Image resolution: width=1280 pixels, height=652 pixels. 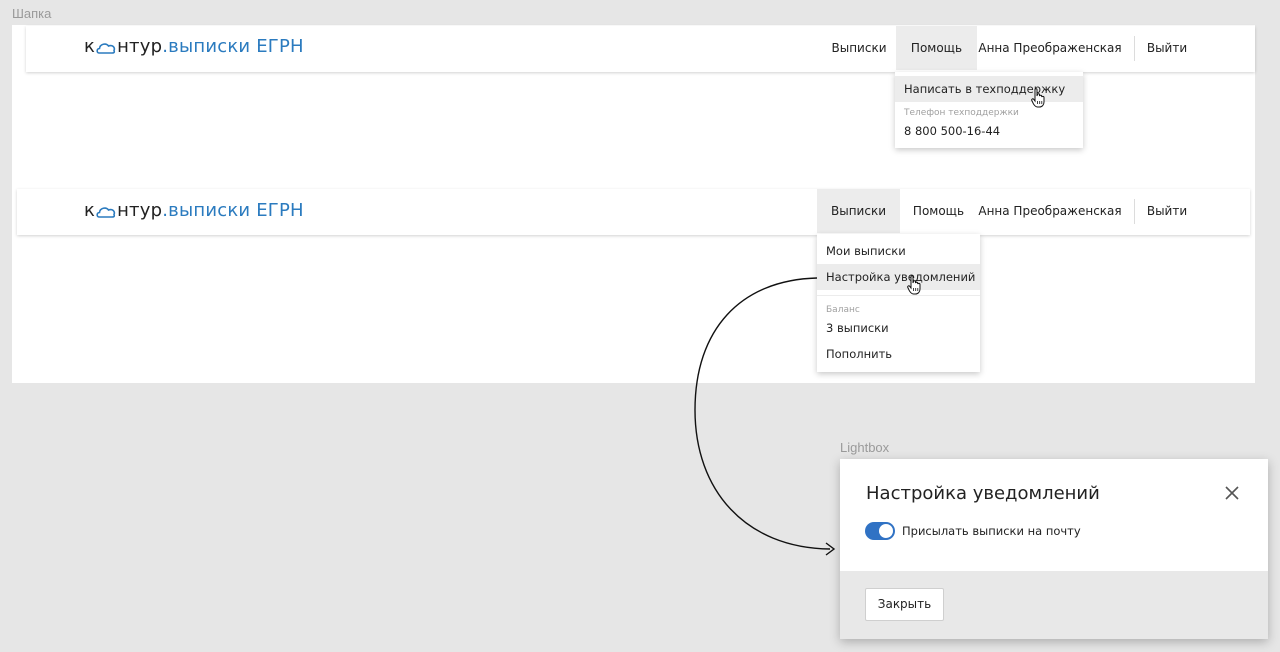 I want to click on toggle-knob, so click(x=886, y=531).